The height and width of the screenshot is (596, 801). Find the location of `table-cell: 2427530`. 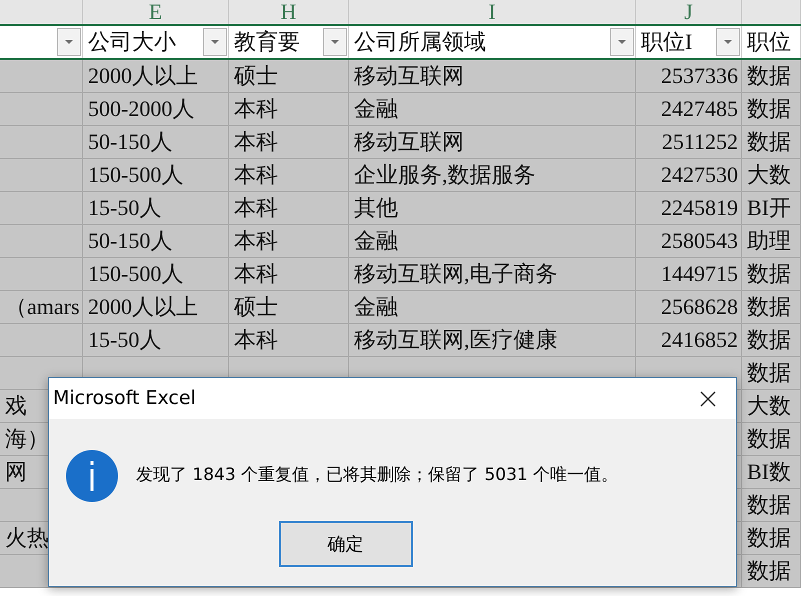

table-cell: 2427530 is located at coordinates (699, 175).